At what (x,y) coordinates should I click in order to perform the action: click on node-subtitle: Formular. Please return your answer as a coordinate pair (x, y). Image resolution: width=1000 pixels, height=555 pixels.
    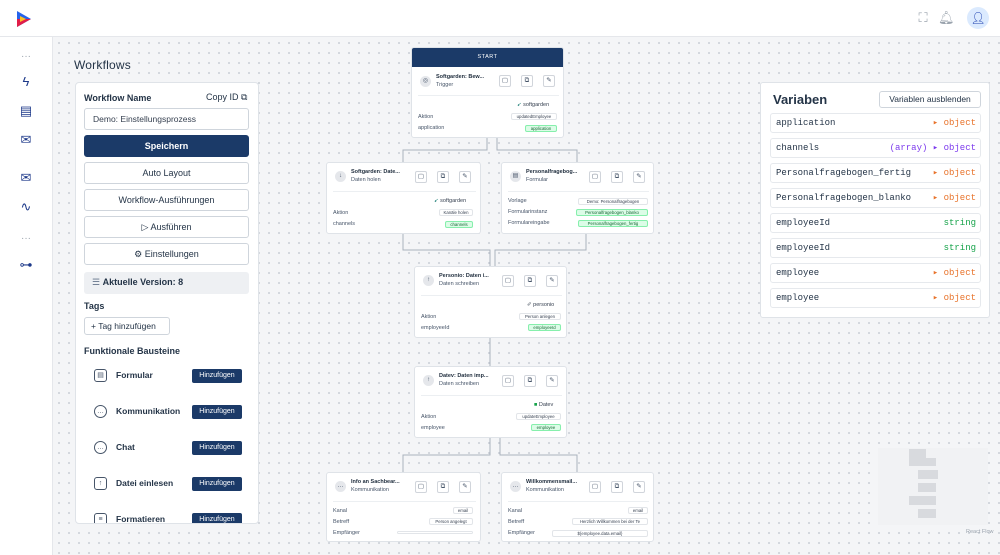
    Looking at the image, I should click on (537, 180).